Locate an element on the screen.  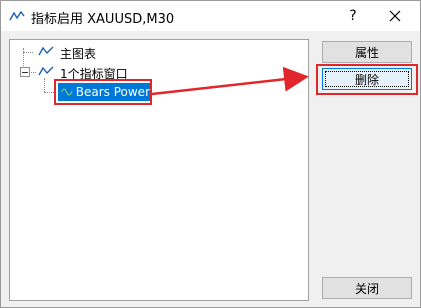
tree-item-label: Bears Power is located at coordinates (112, 92).